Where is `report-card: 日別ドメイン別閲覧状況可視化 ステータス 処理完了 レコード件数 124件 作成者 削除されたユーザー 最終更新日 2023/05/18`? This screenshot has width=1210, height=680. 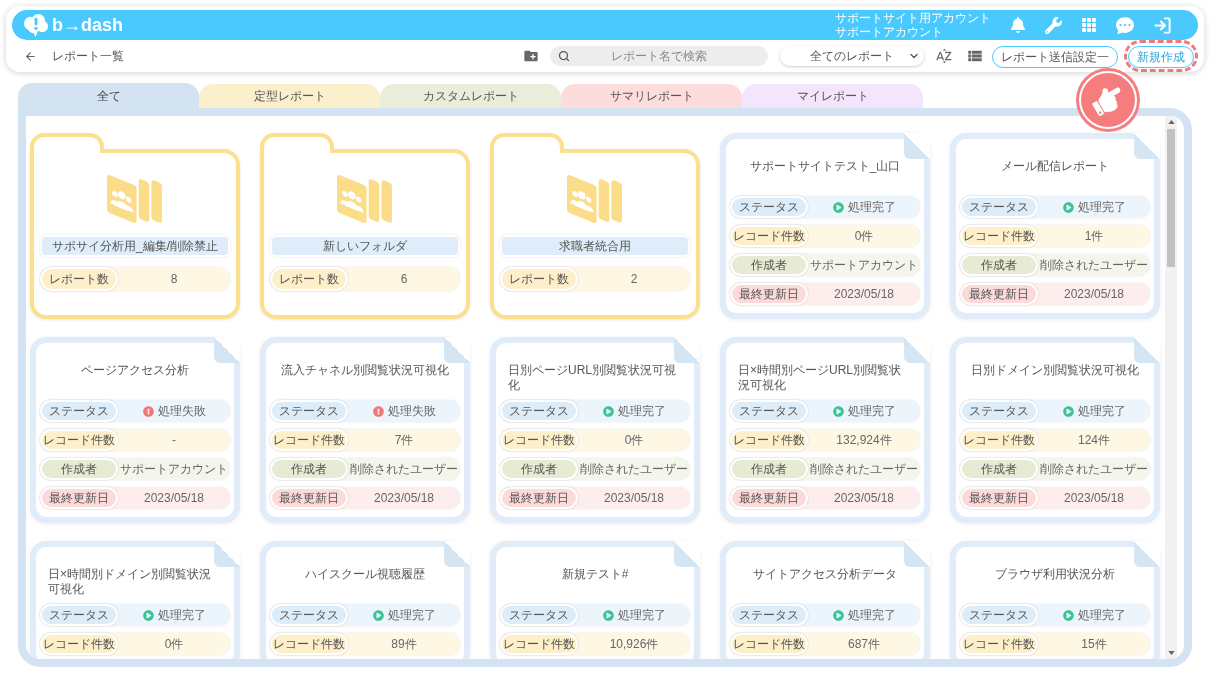
report-card: 日別ドメイン別閲覧状況可視化 ステータス 処理完了 レコード件数 124件 作成者 削除されたユーザー 最終更新日 2023/05/18 is located at coordinates (1055, 430).